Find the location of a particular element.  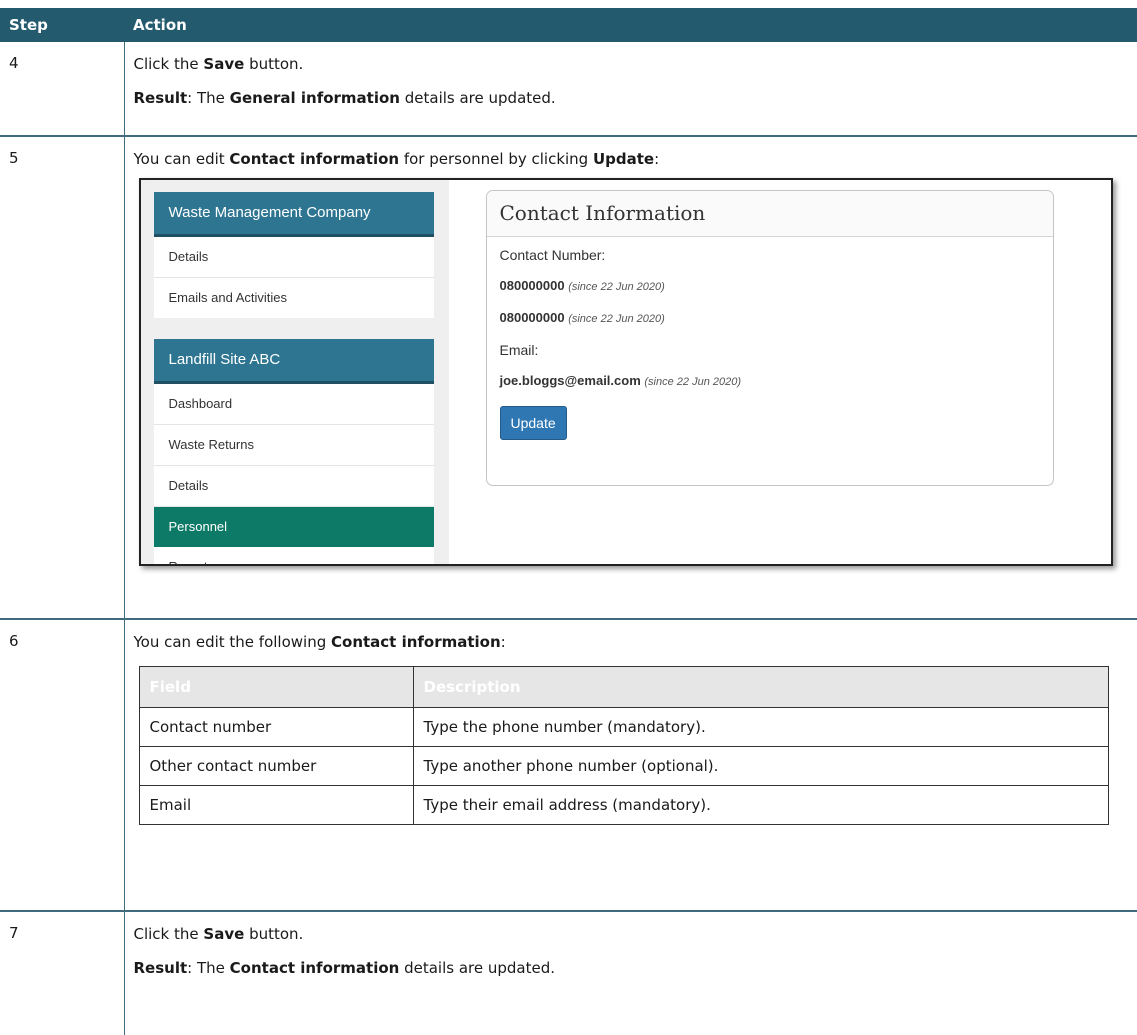

update-button: Update is located at coordinates (533, 423).